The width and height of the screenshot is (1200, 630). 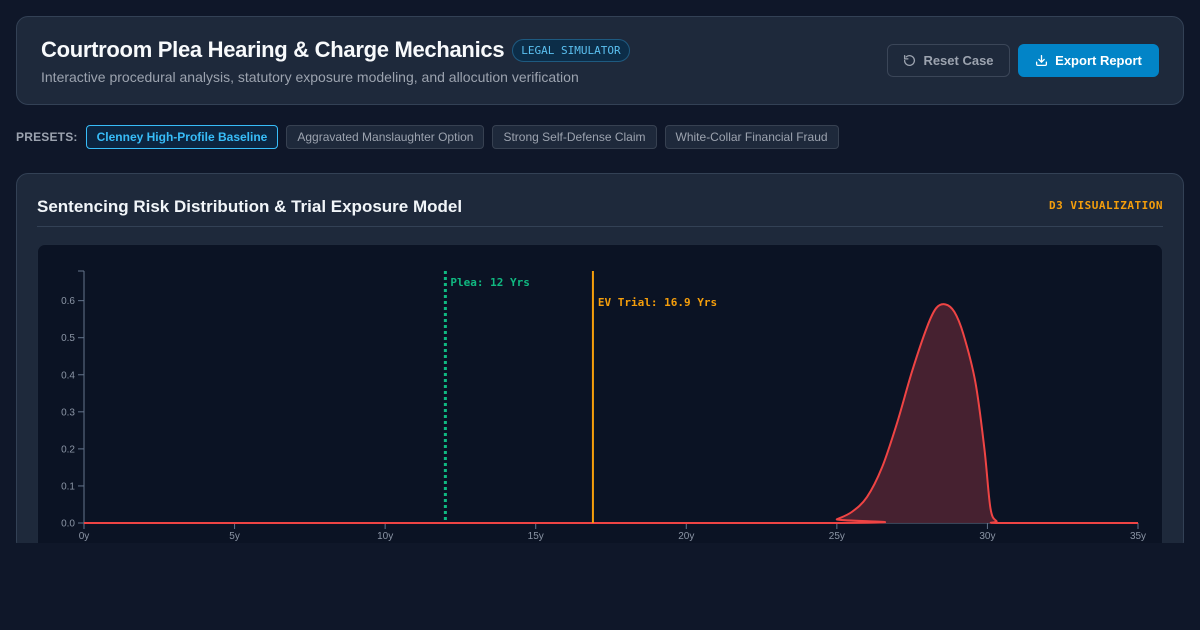 I want to click on reset-case-label: Reset Case, so click(x=958, y=60).